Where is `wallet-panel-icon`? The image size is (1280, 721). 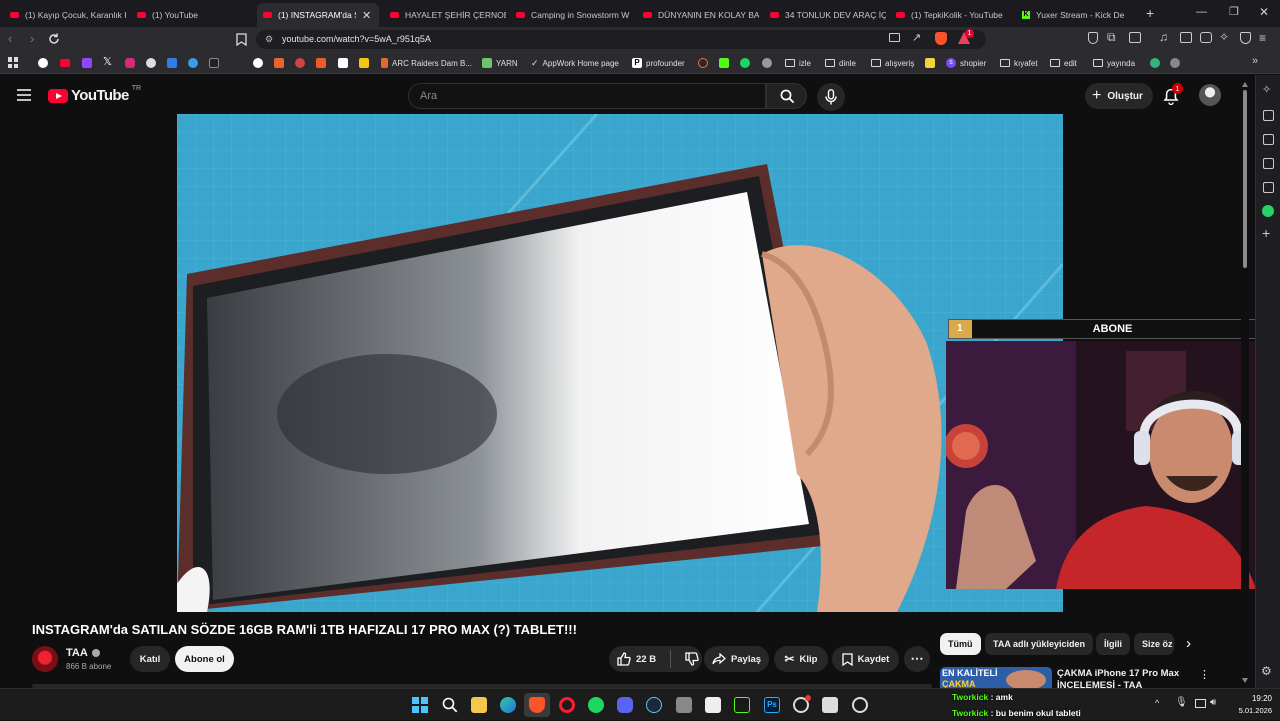
wallet-panel-icon is located at coordinates (1206, 37).